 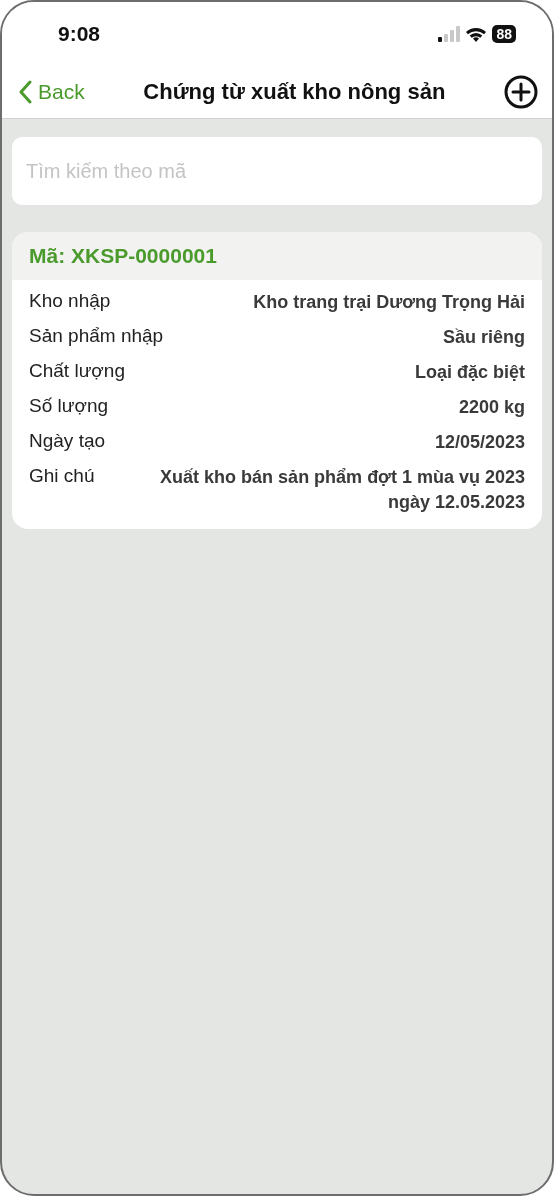 What do you see at coordinates (476, 34) in the screenshot?
I see `wifi-icon` at bounding box center [476, 34].